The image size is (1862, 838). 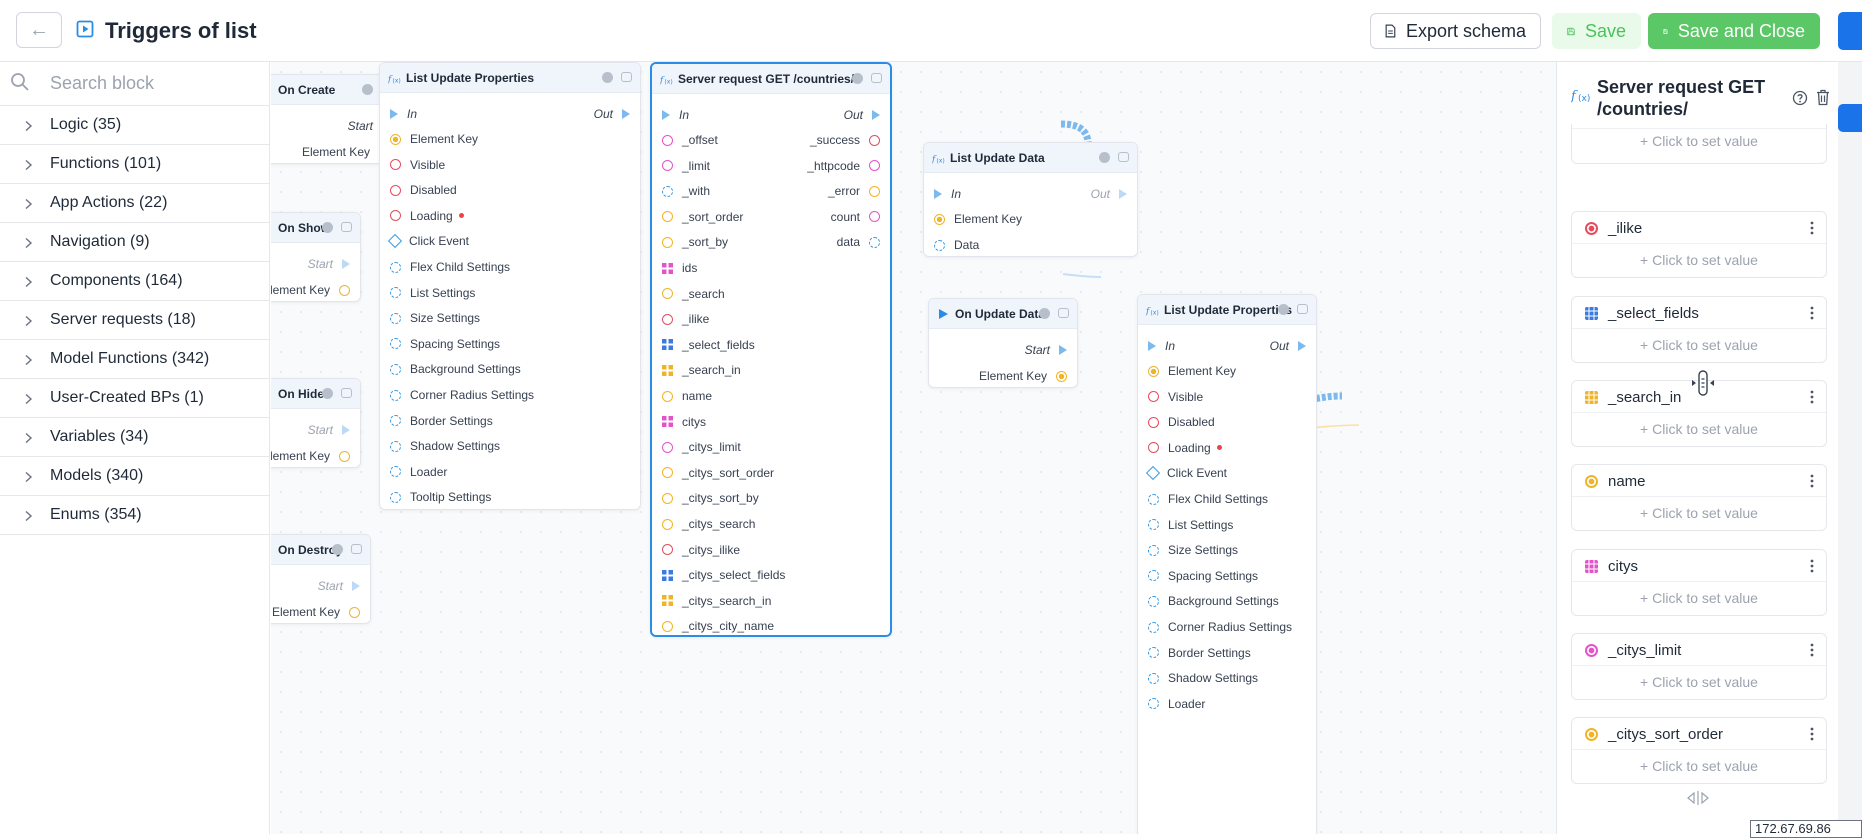 What do you see at coordinates (134, 398) in the screenshot?
I see `category-item: User-Created BPs (1)` at bounding box center [134, 398].